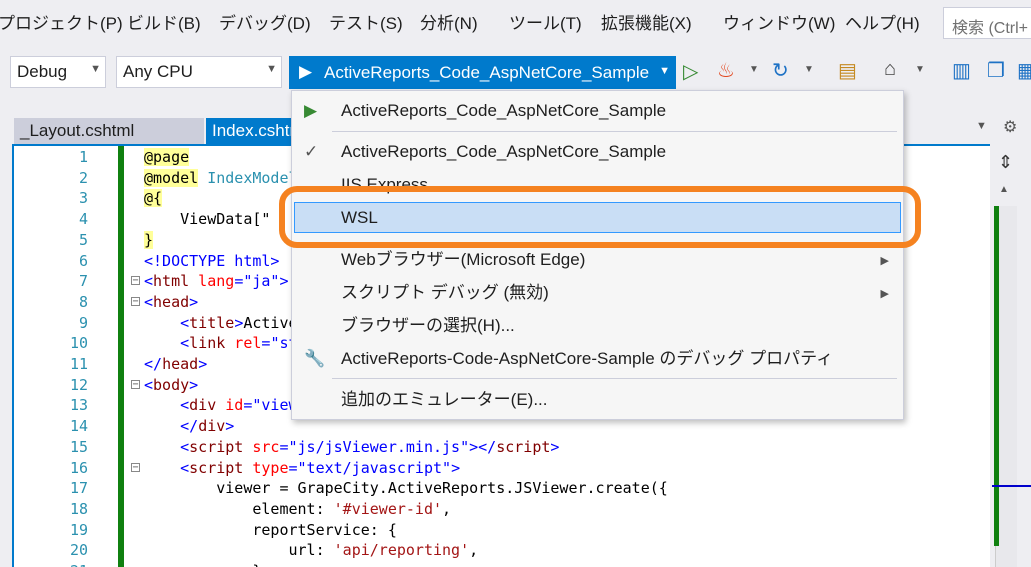 The width and height of the screenshot is (1031, 567). Describe the element at coordinates (78, 426) in the screenshot. I see `line-number: 14` at that location.